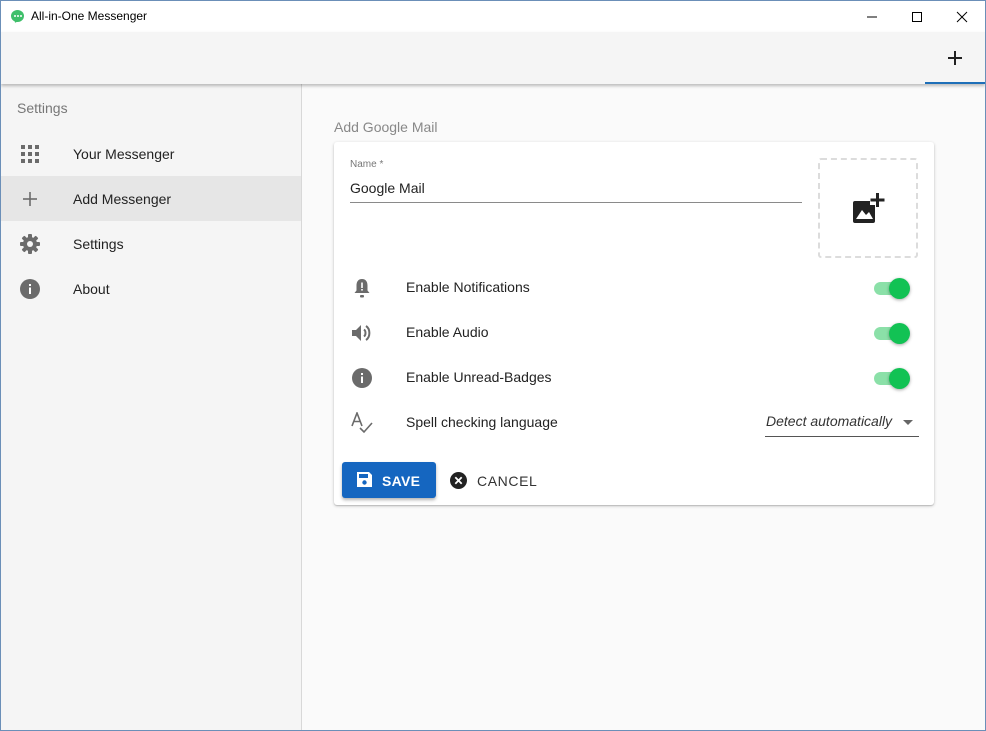  Describe the element at coordinates (42, 108) in the screenshot. I see `sidebar-title: Settings` at that location.